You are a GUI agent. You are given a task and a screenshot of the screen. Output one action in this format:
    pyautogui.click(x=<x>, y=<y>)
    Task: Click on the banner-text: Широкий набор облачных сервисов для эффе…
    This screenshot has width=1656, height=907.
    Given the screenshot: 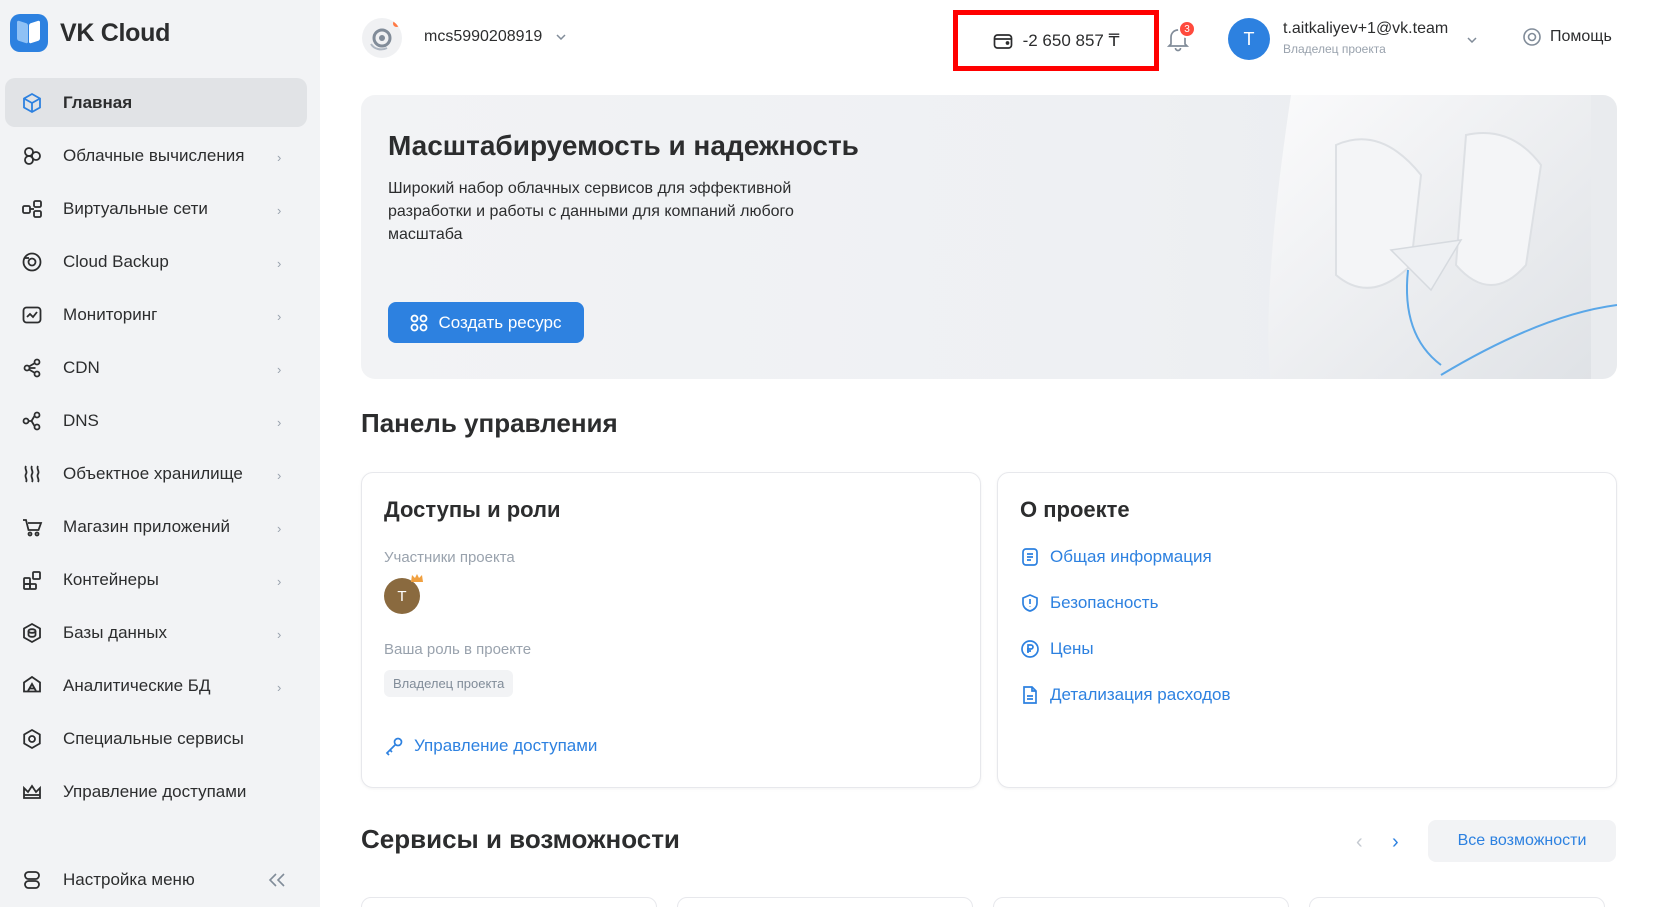 What is the action you would take?
    pyautogui.click(x=591, y=211)
    